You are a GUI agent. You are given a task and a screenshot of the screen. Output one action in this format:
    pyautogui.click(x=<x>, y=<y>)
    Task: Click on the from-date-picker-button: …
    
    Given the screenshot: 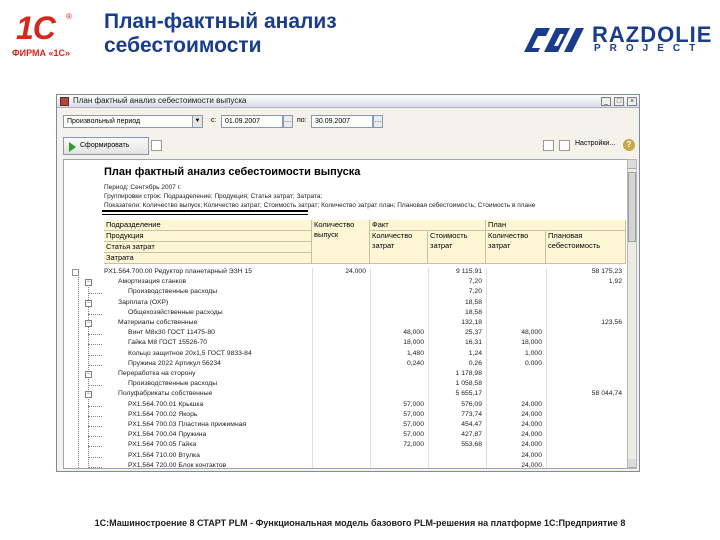 What is the action you would take?
    pyautogui.click(x=288, y=121)
    